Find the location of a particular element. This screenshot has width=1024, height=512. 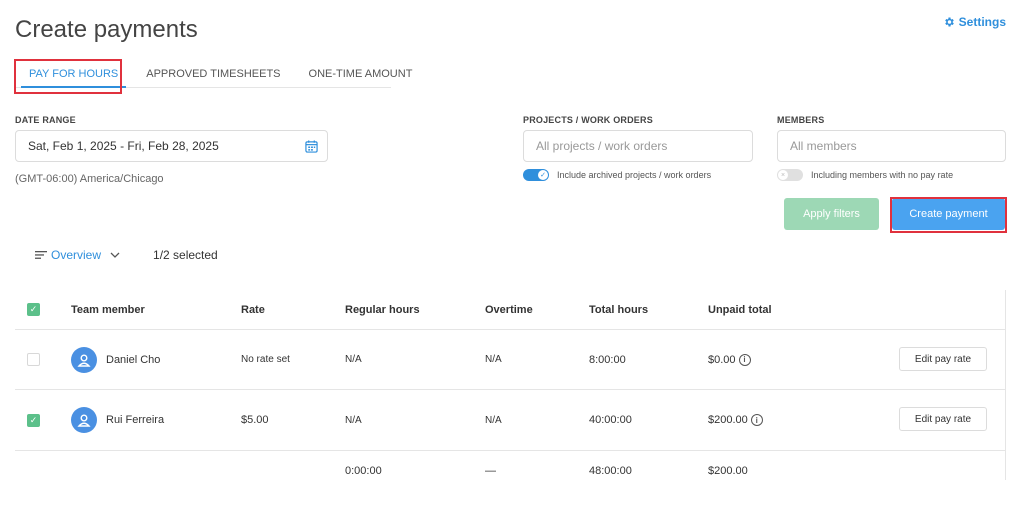

col-team-member: Team member is located at coordinates (108, 309).